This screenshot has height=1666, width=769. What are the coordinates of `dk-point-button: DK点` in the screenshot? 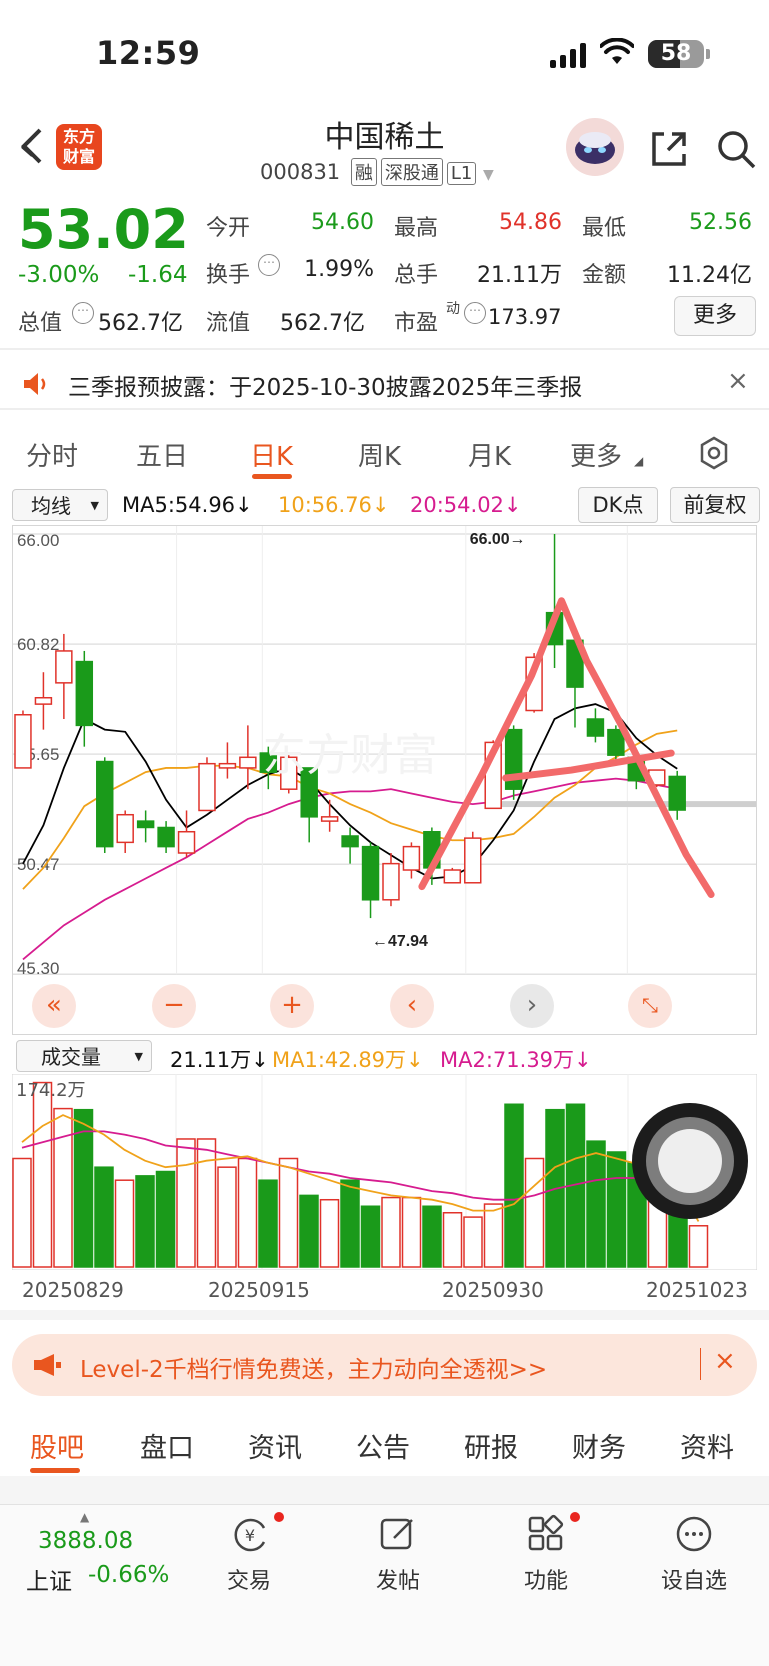 It's located at (618, 505).